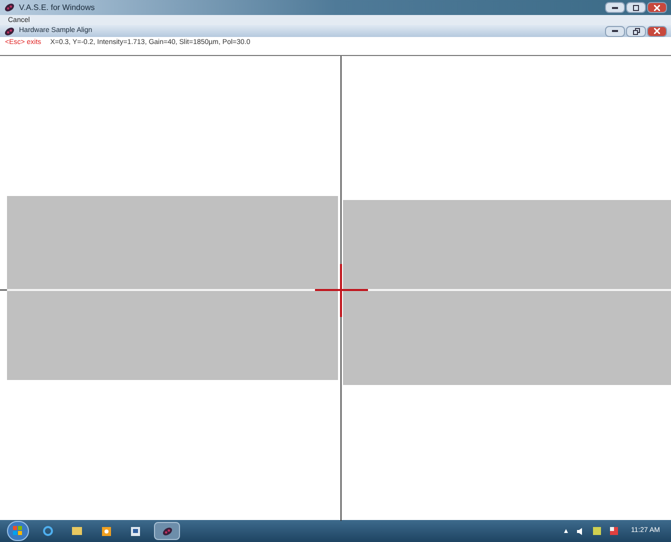  Describe the element at coordinates (77, 531) in the screenshot. I see `folder-icon` at that location.